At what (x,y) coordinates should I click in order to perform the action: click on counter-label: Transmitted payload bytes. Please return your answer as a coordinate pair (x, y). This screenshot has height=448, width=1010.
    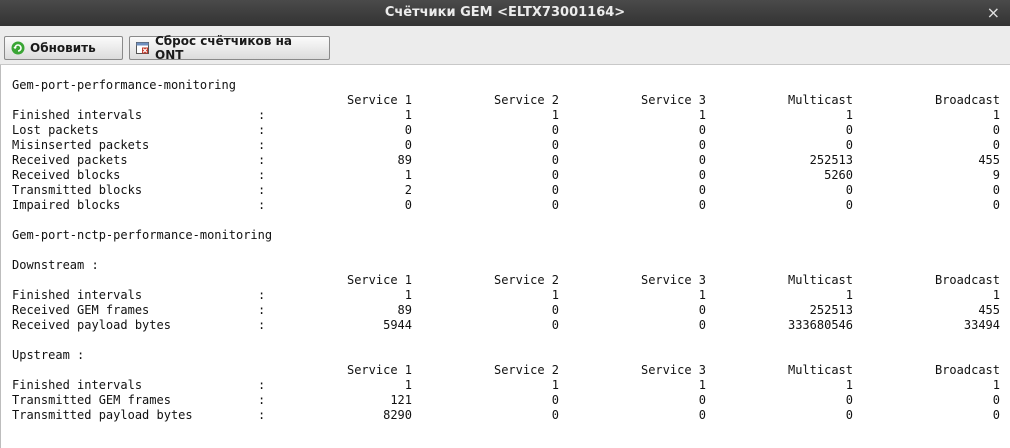
    Looking at the image, I should click on (102, 415).